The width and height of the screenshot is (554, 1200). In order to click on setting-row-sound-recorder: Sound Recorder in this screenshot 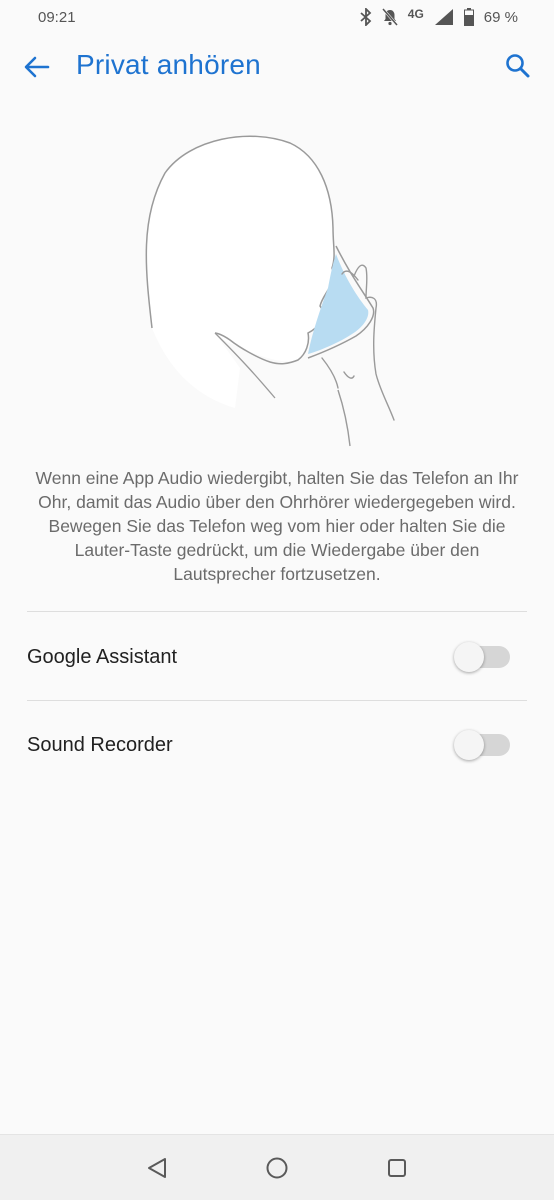, I will do `click(277, 745)`.